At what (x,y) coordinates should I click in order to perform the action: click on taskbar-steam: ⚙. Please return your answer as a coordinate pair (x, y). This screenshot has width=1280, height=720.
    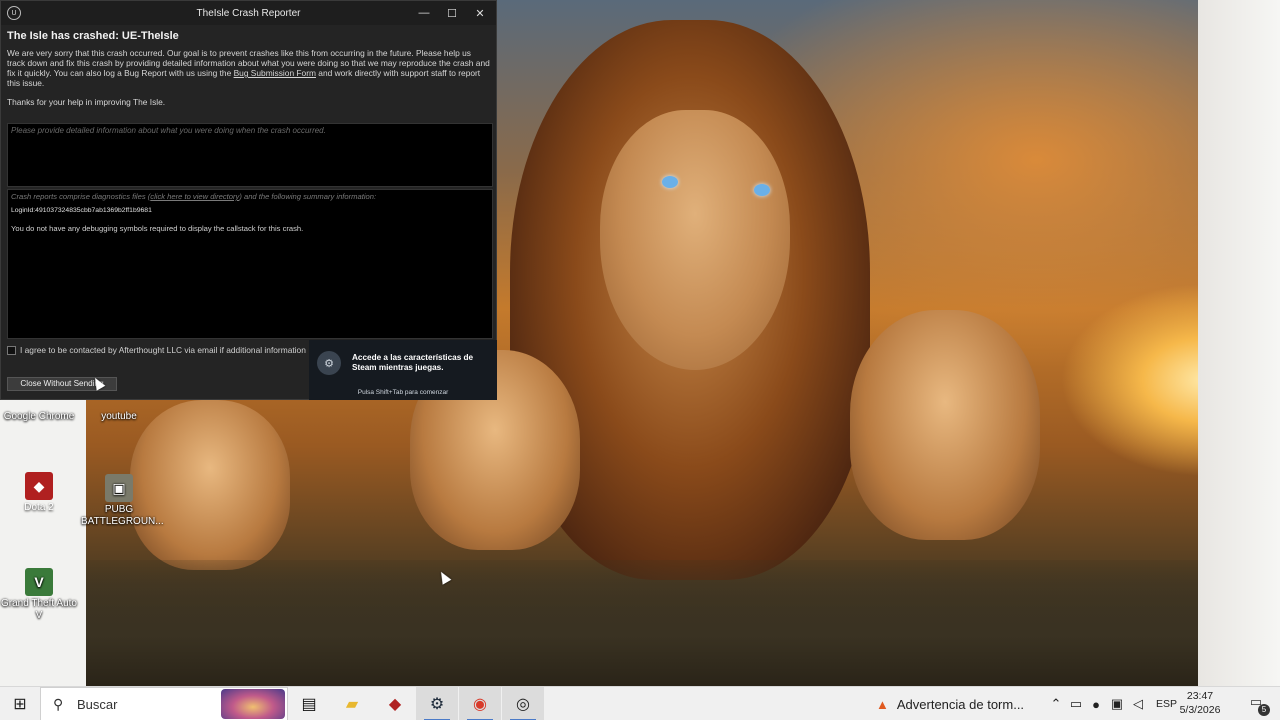
    Looking at the image, I should click on (437, 703).